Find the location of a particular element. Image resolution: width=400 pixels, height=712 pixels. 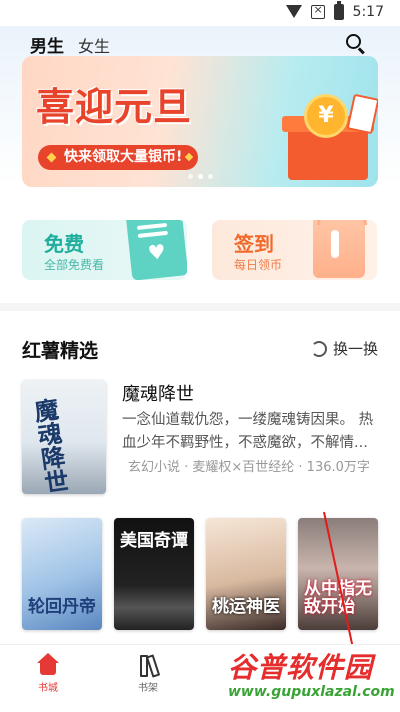

heart-book-icon is located at coordinates (156, 250).